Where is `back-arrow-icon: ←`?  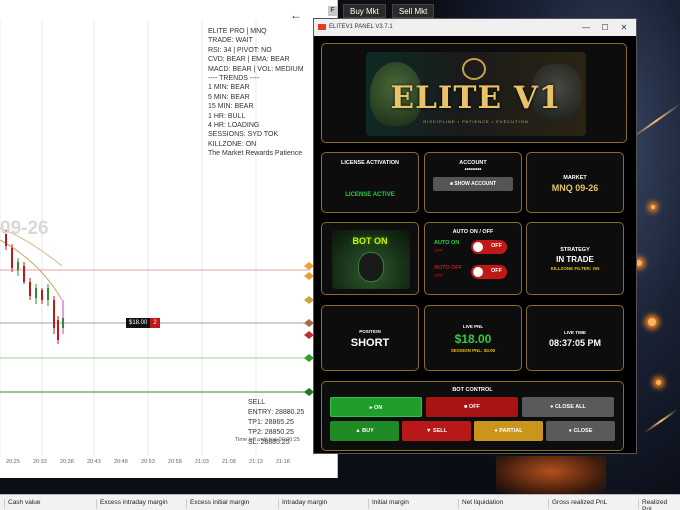 back-arrow-icon: ← is located at coordinates (296, 15).